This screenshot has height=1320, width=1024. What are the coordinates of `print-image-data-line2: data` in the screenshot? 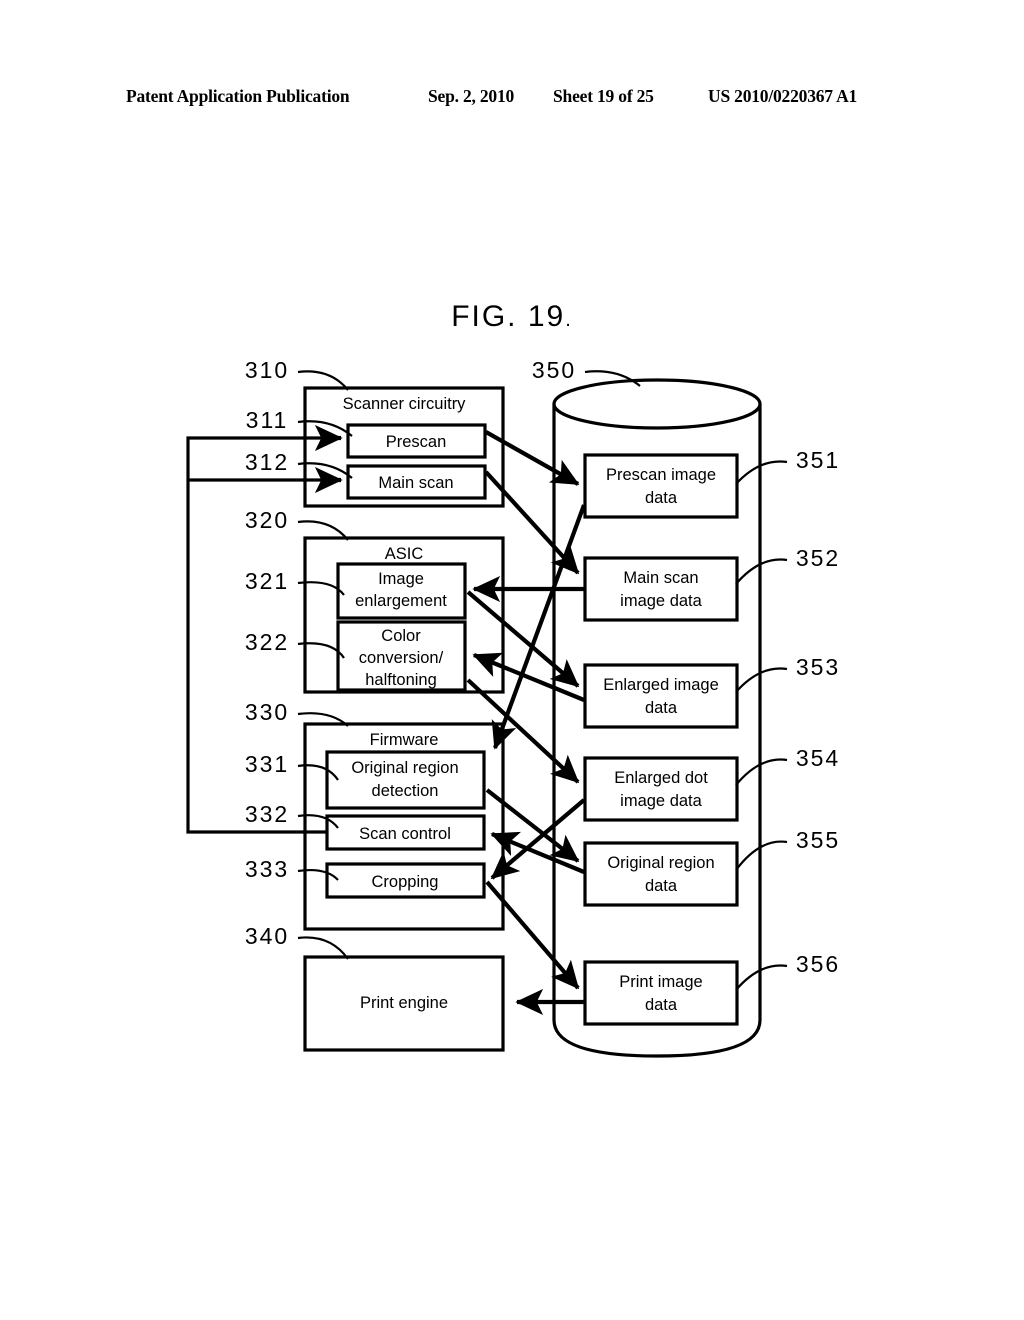 It's located at (661, 1005).